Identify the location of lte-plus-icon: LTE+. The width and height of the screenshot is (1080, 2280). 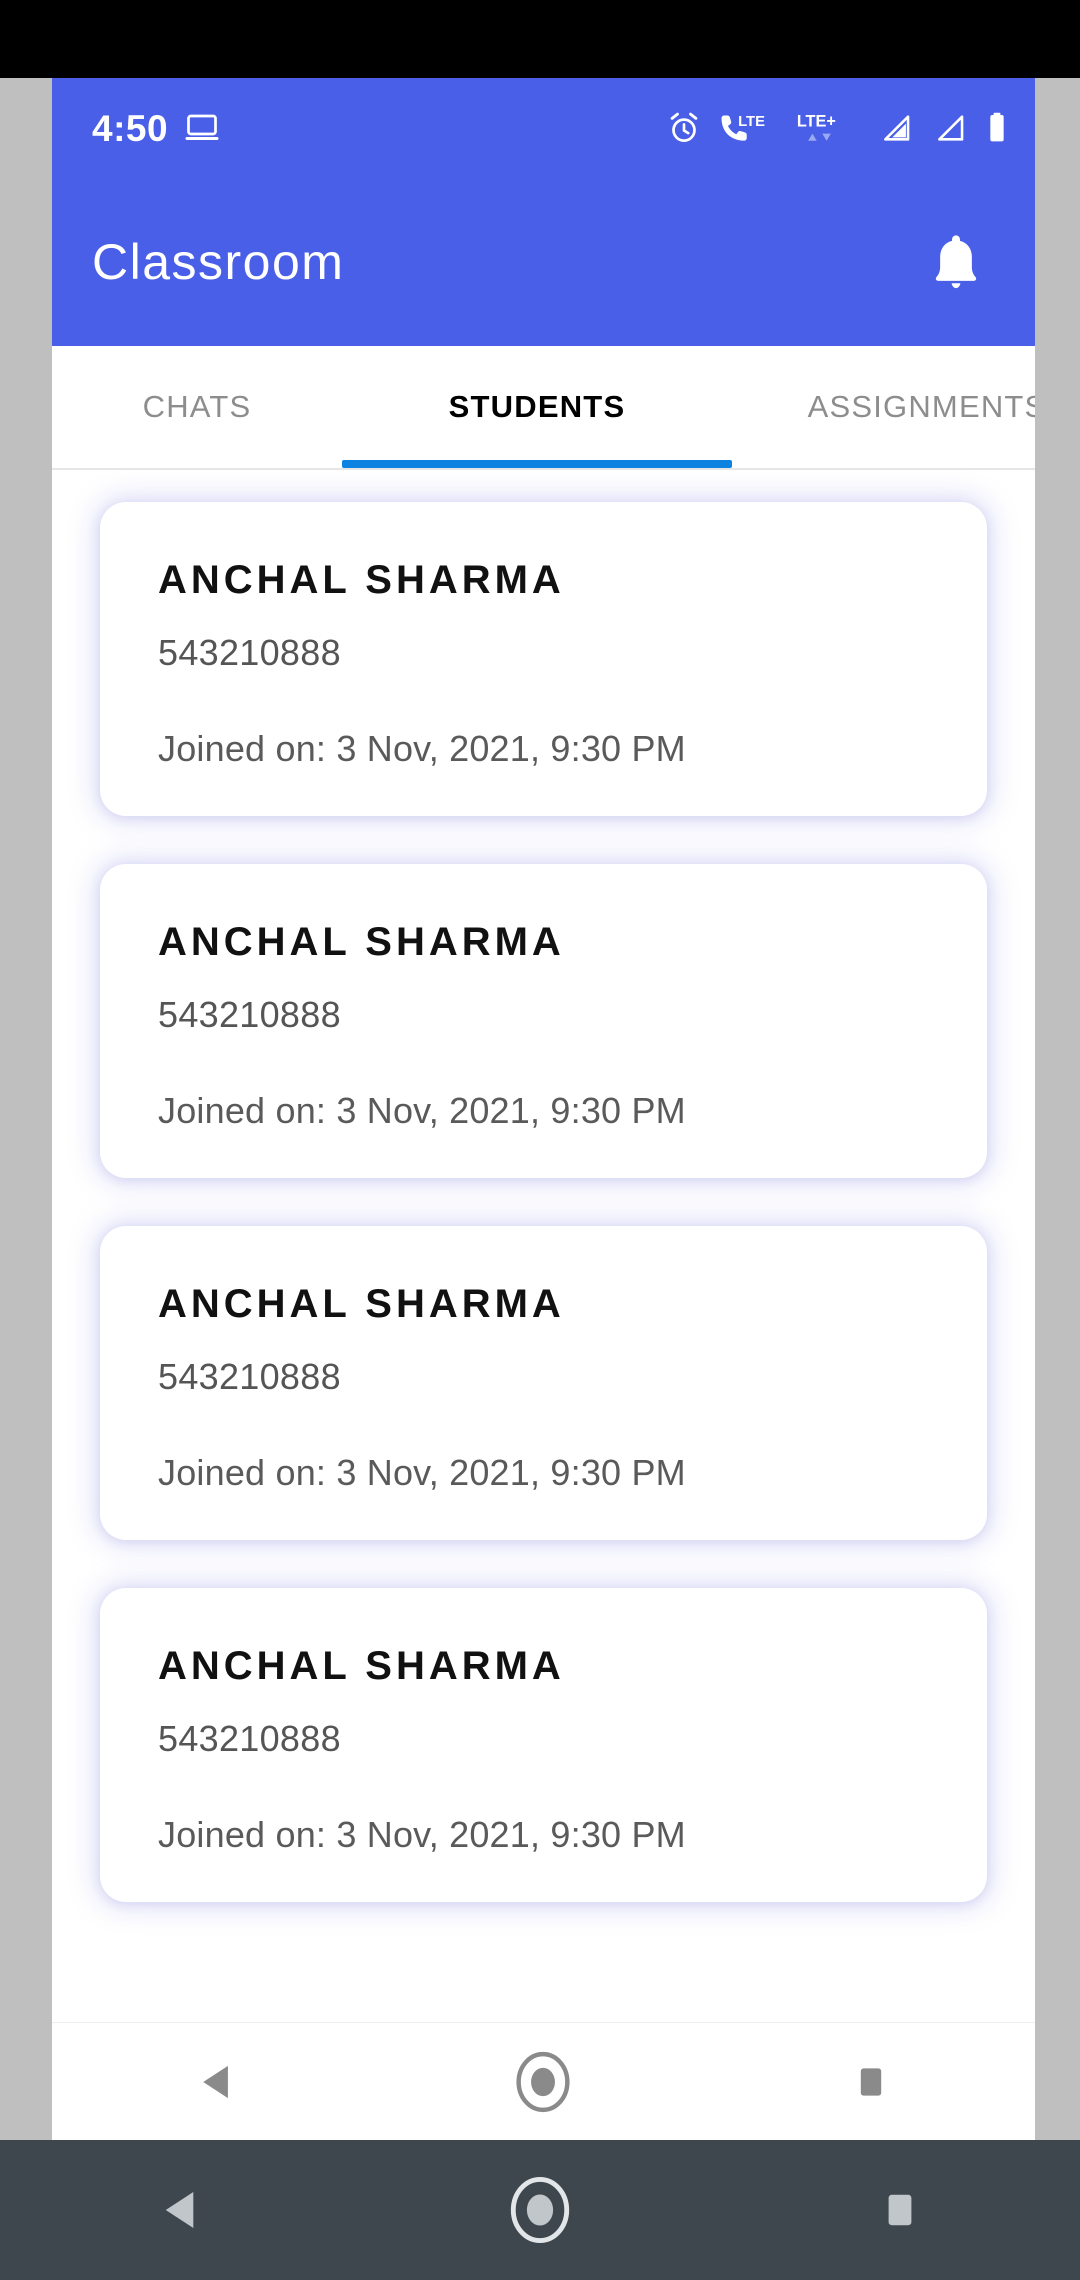
(816, 127).